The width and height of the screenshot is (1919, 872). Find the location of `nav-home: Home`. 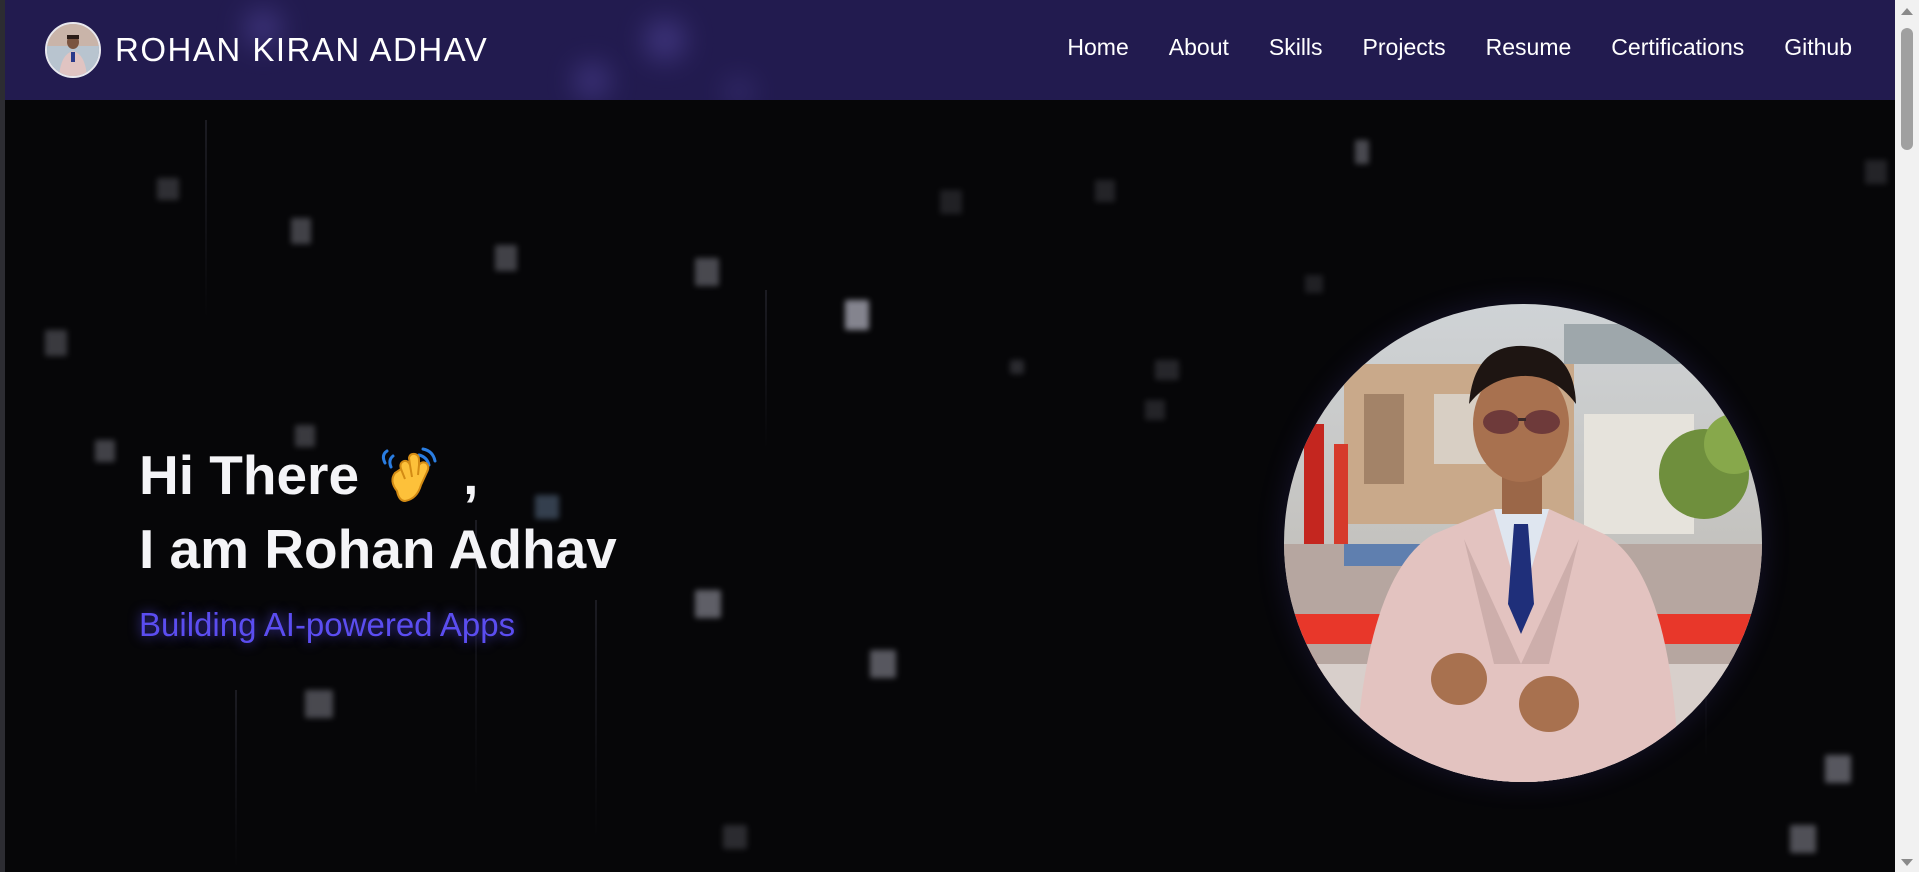

nav-home: Home is located at coordinates (1097, 47).